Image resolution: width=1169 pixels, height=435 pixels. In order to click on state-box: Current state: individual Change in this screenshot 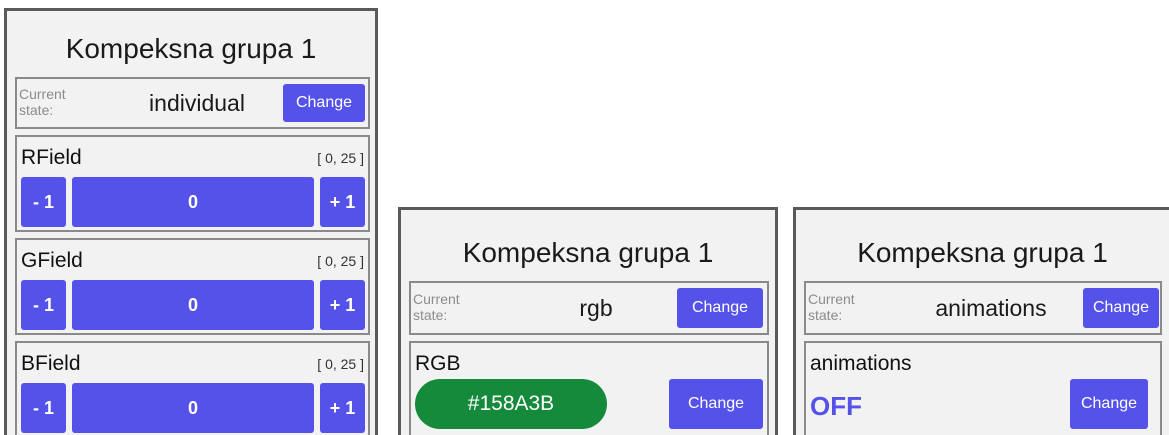, I will do `click(192, 103)`.